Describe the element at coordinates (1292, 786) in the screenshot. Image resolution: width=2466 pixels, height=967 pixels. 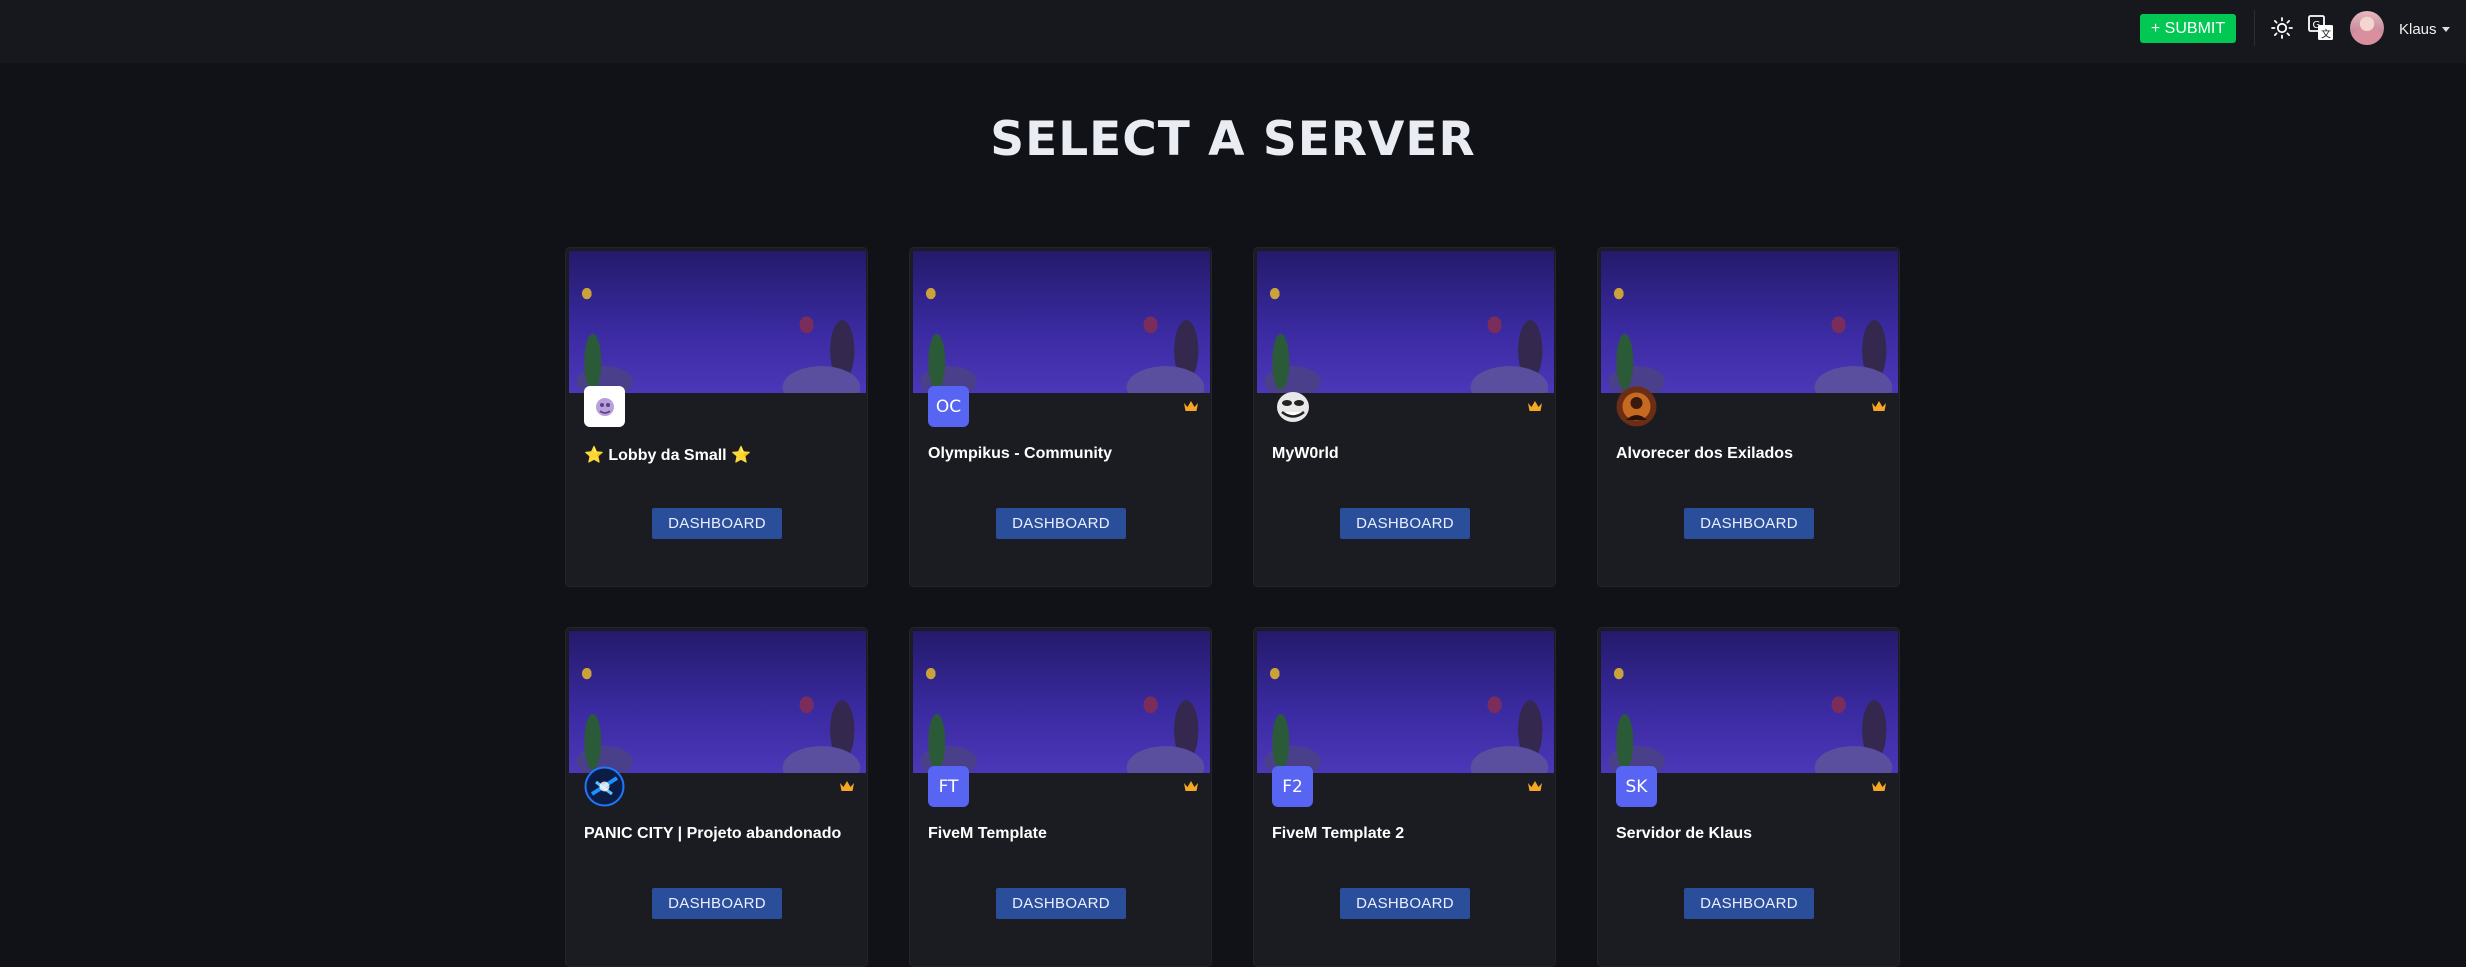
I see `server-initials-icon: F2` at that location.